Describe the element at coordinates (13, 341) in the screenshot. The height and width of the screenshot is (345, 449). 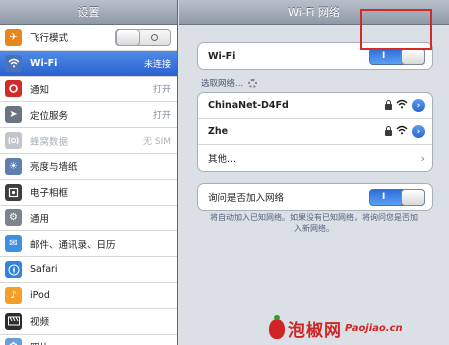
I see `photos-icon: ✿` at that location.